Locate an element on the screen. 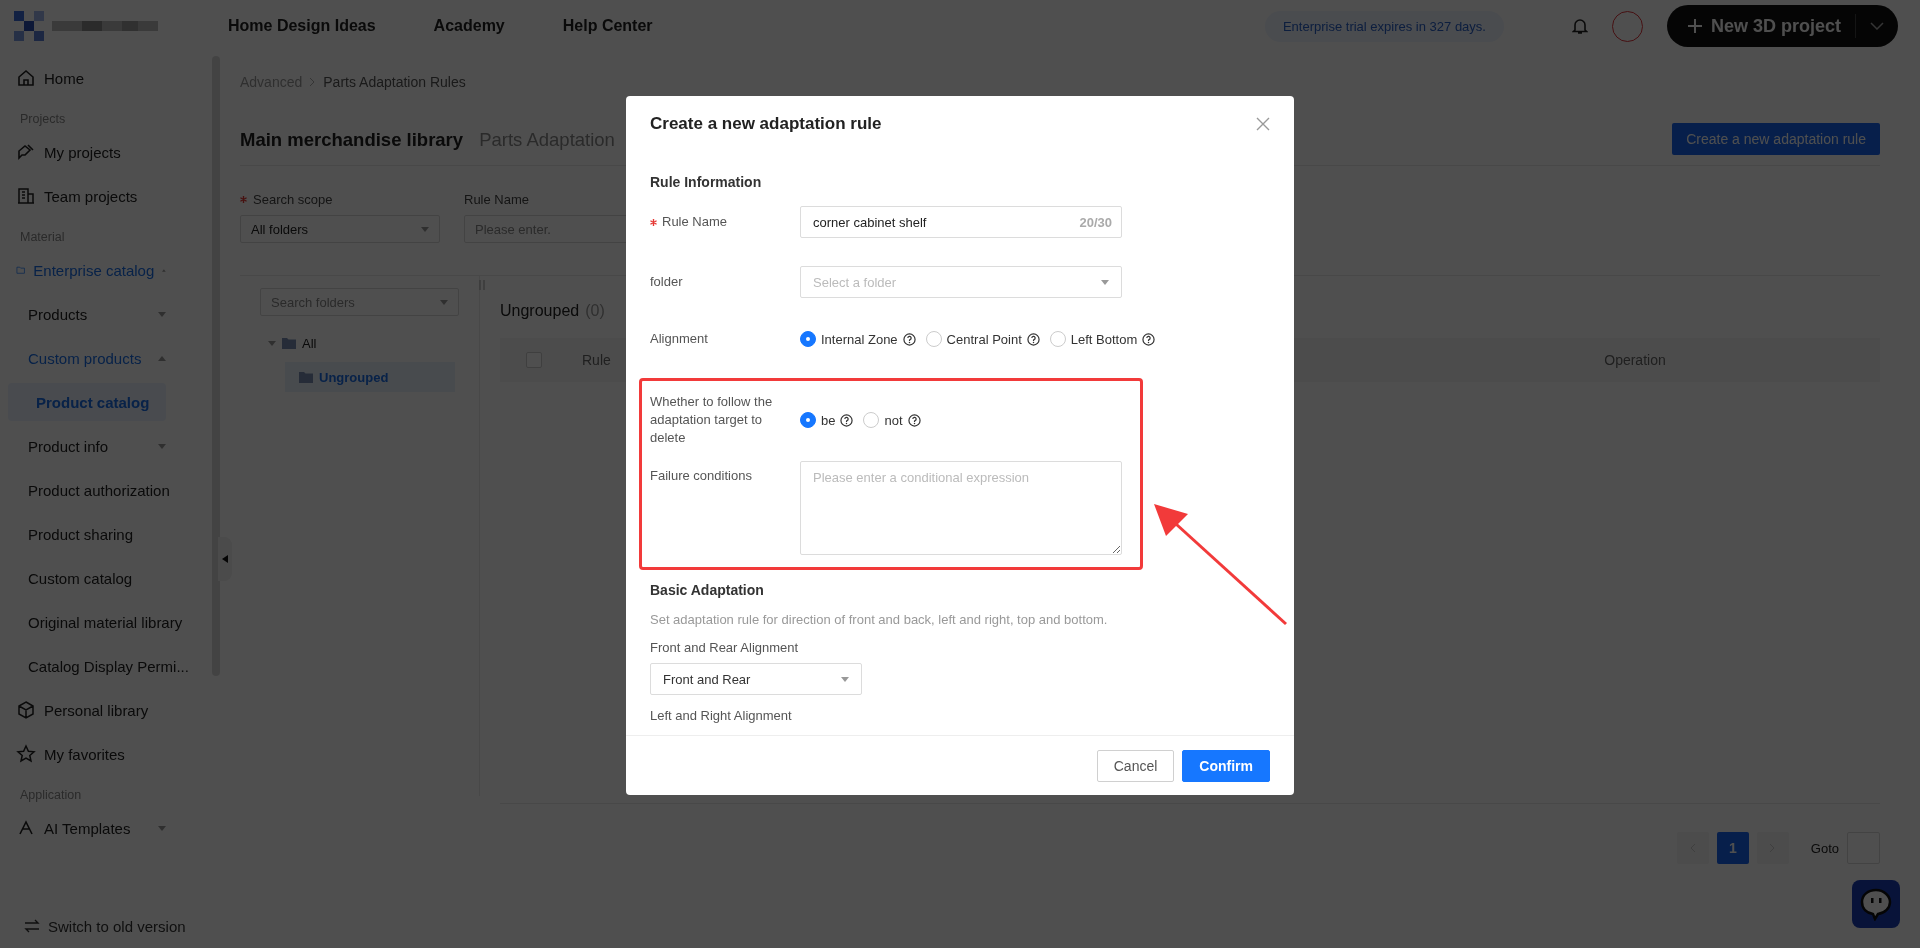 The image size is (1920, 948). sidebar-item: Product catalog is located at coordinates (87, 402).